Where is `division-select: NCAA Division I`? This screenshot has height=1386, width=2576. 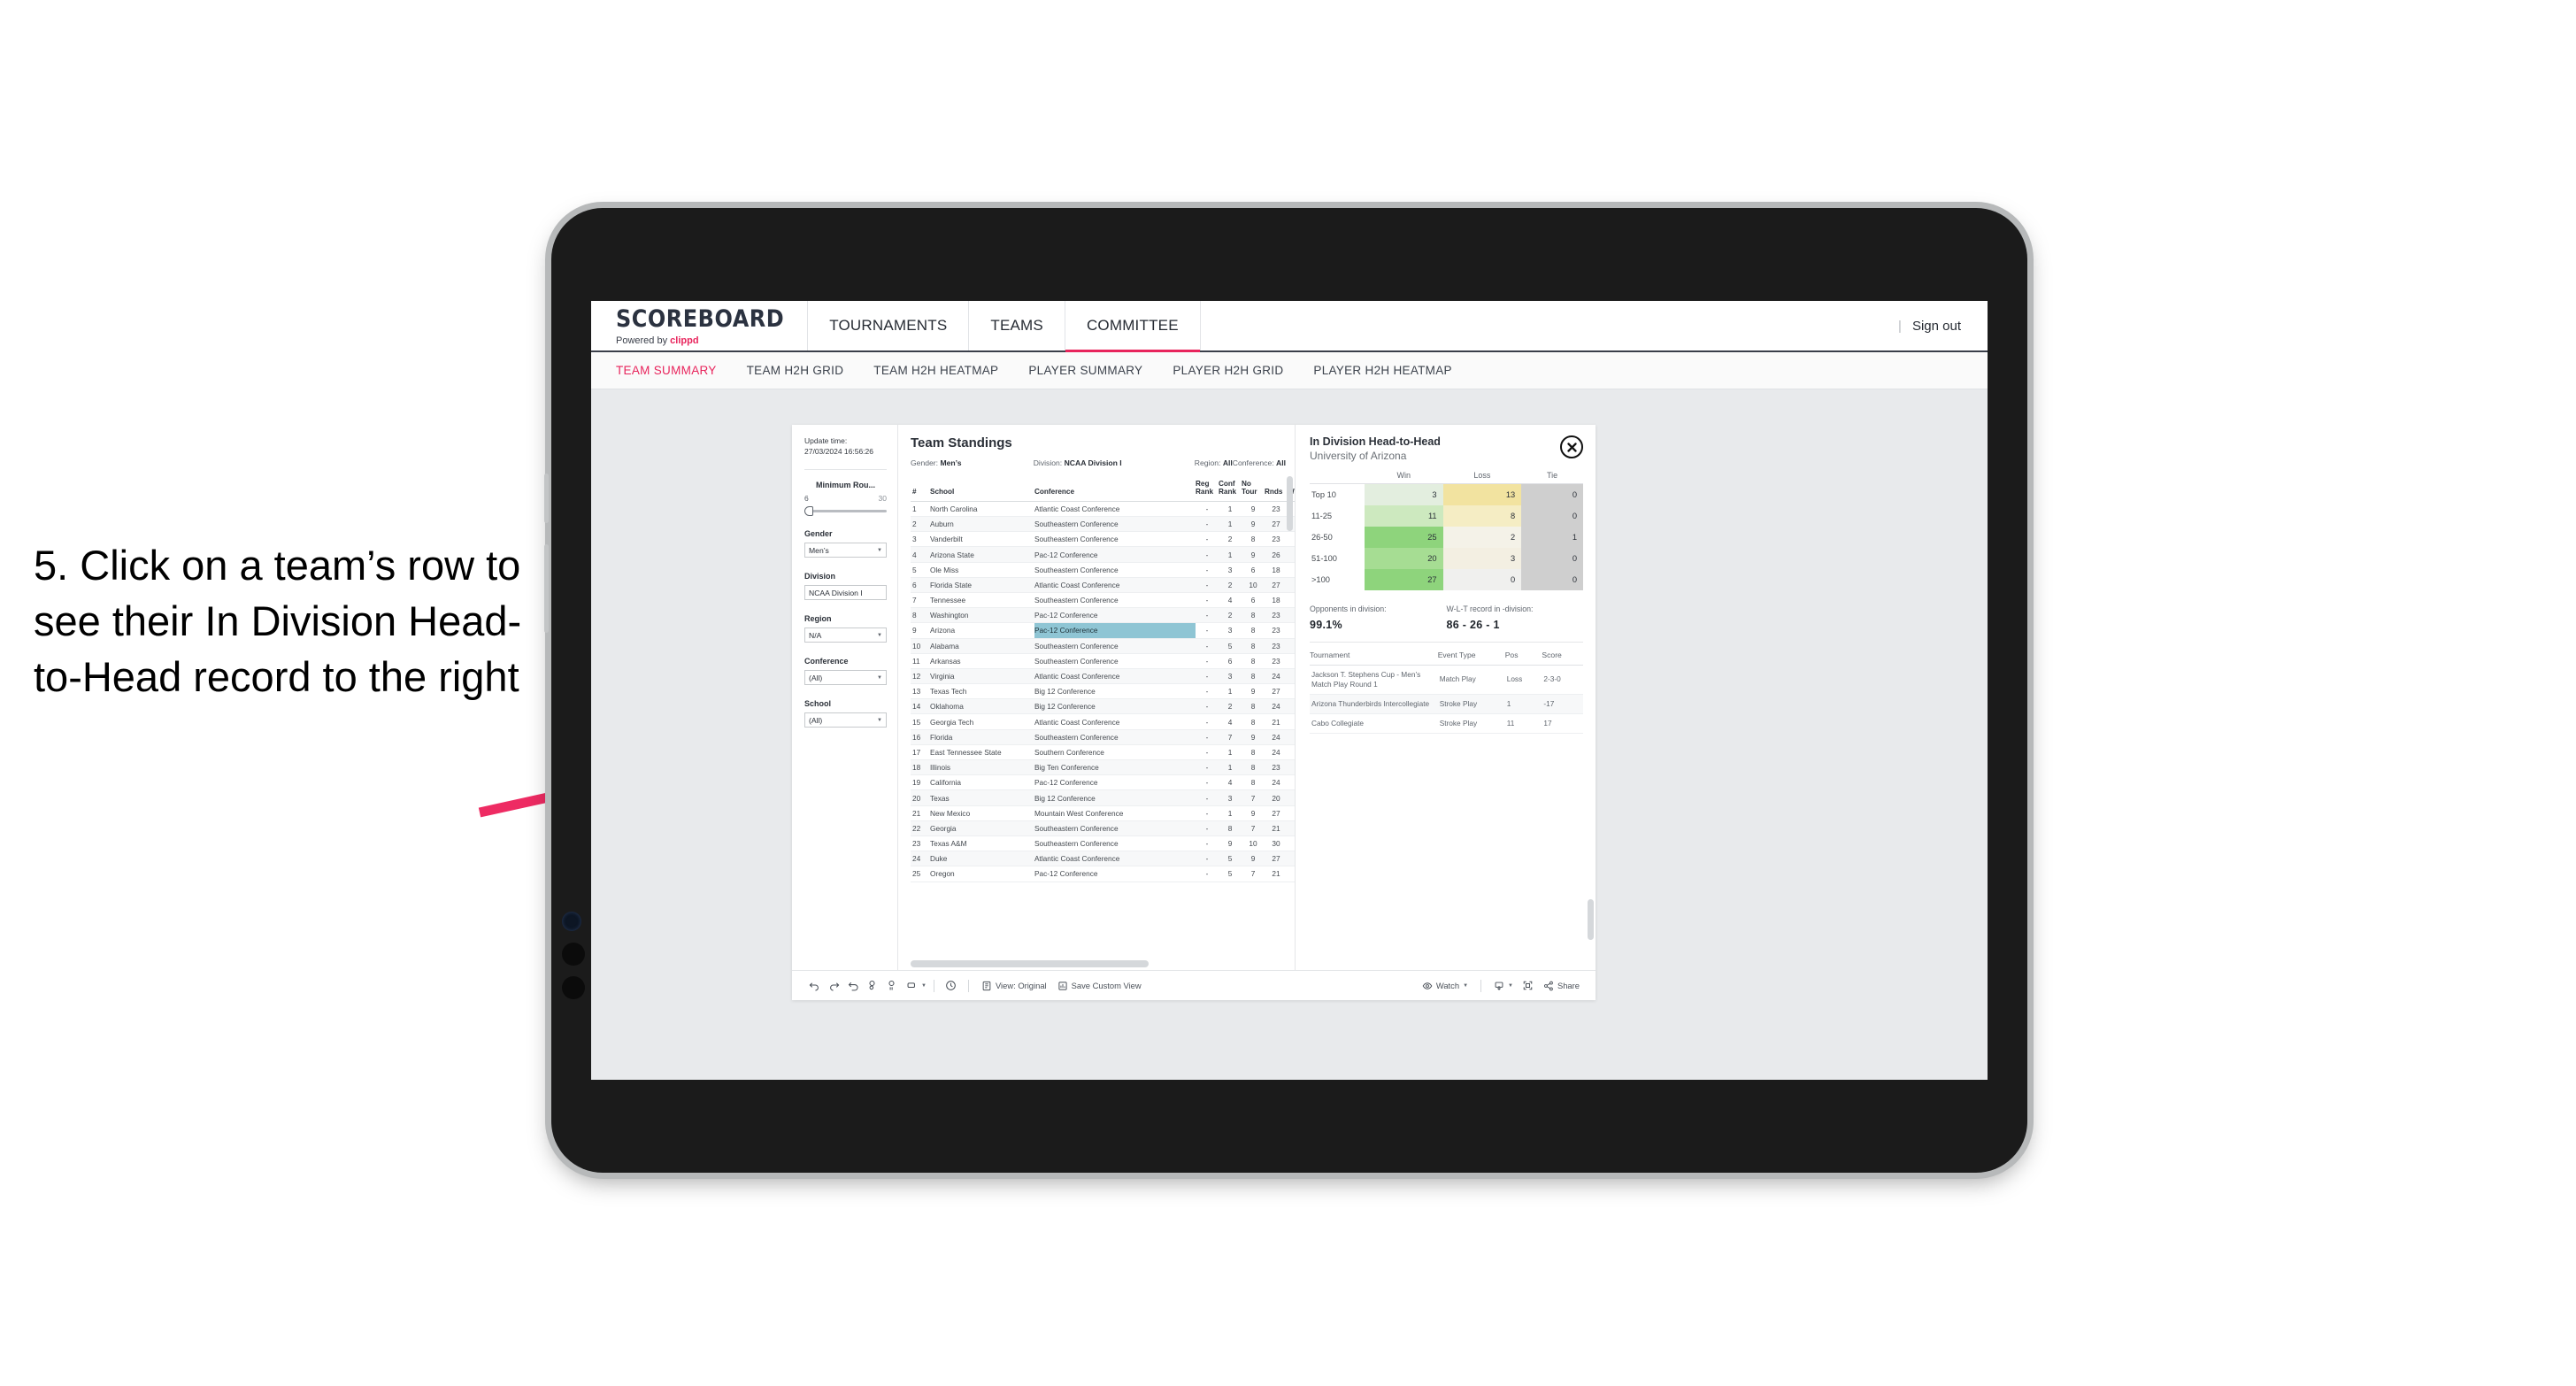 division-select: NCAA Division I is located at coordinates (845, 593).